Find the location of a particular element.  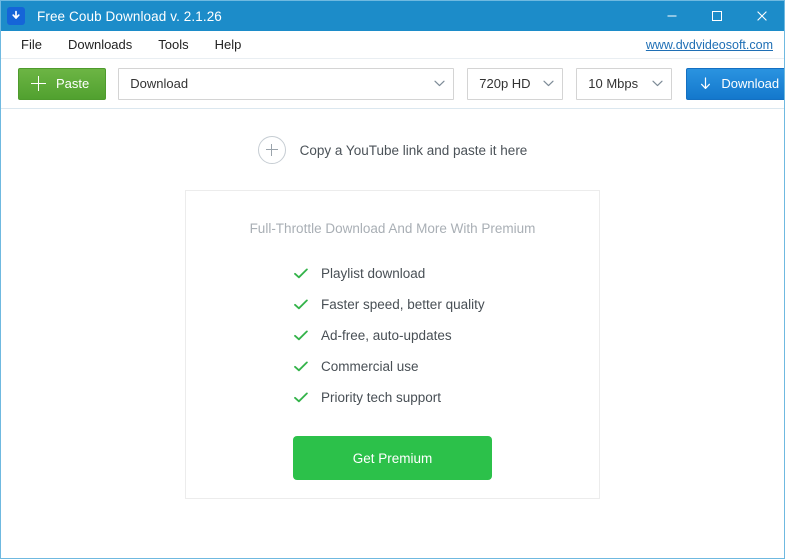

maximize-button is located at coordinates (716, 16).